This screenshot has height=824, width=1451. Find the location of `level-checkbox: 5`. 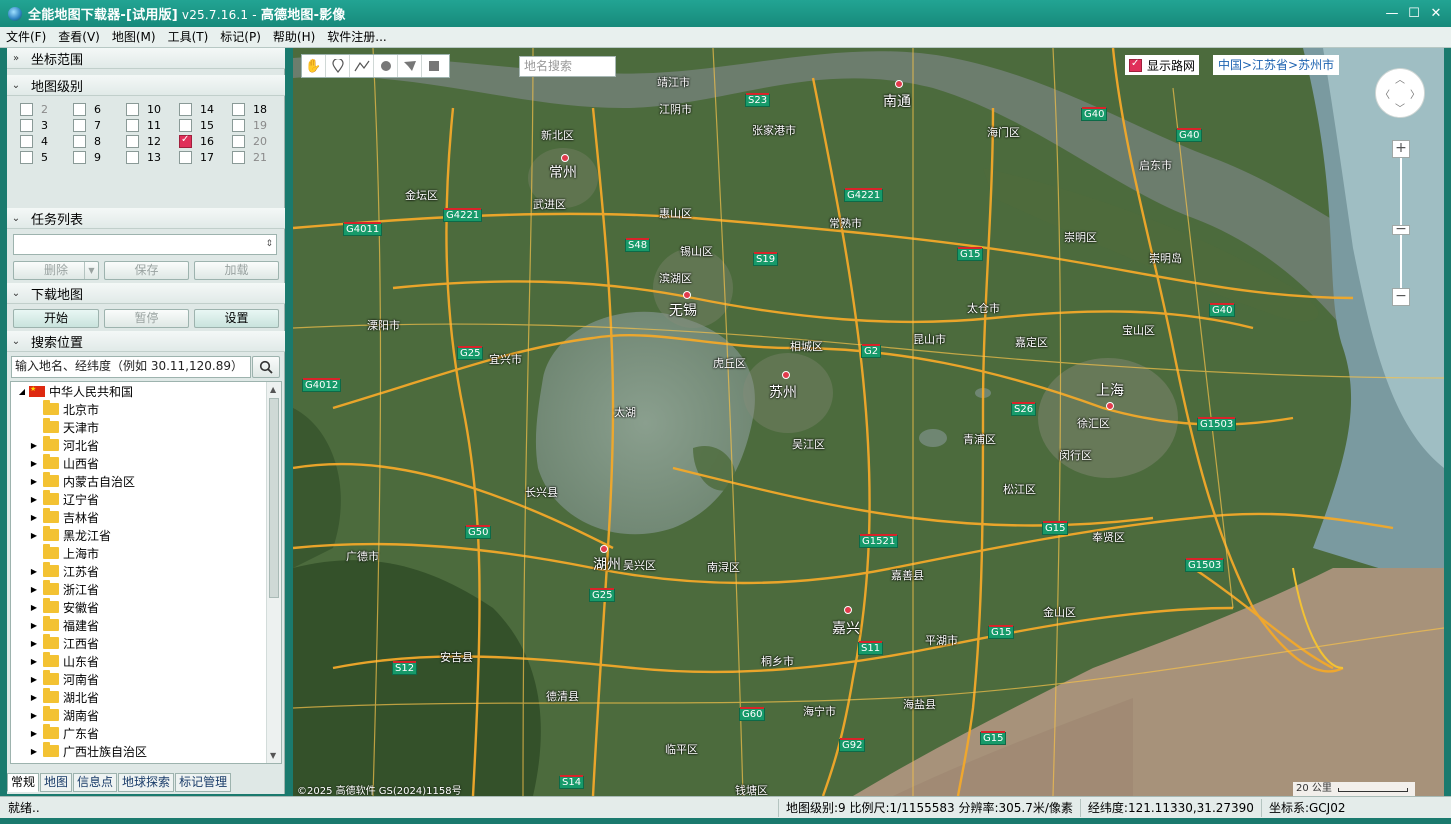

level-checkbox: 5 is located at coordinates (34, 157).